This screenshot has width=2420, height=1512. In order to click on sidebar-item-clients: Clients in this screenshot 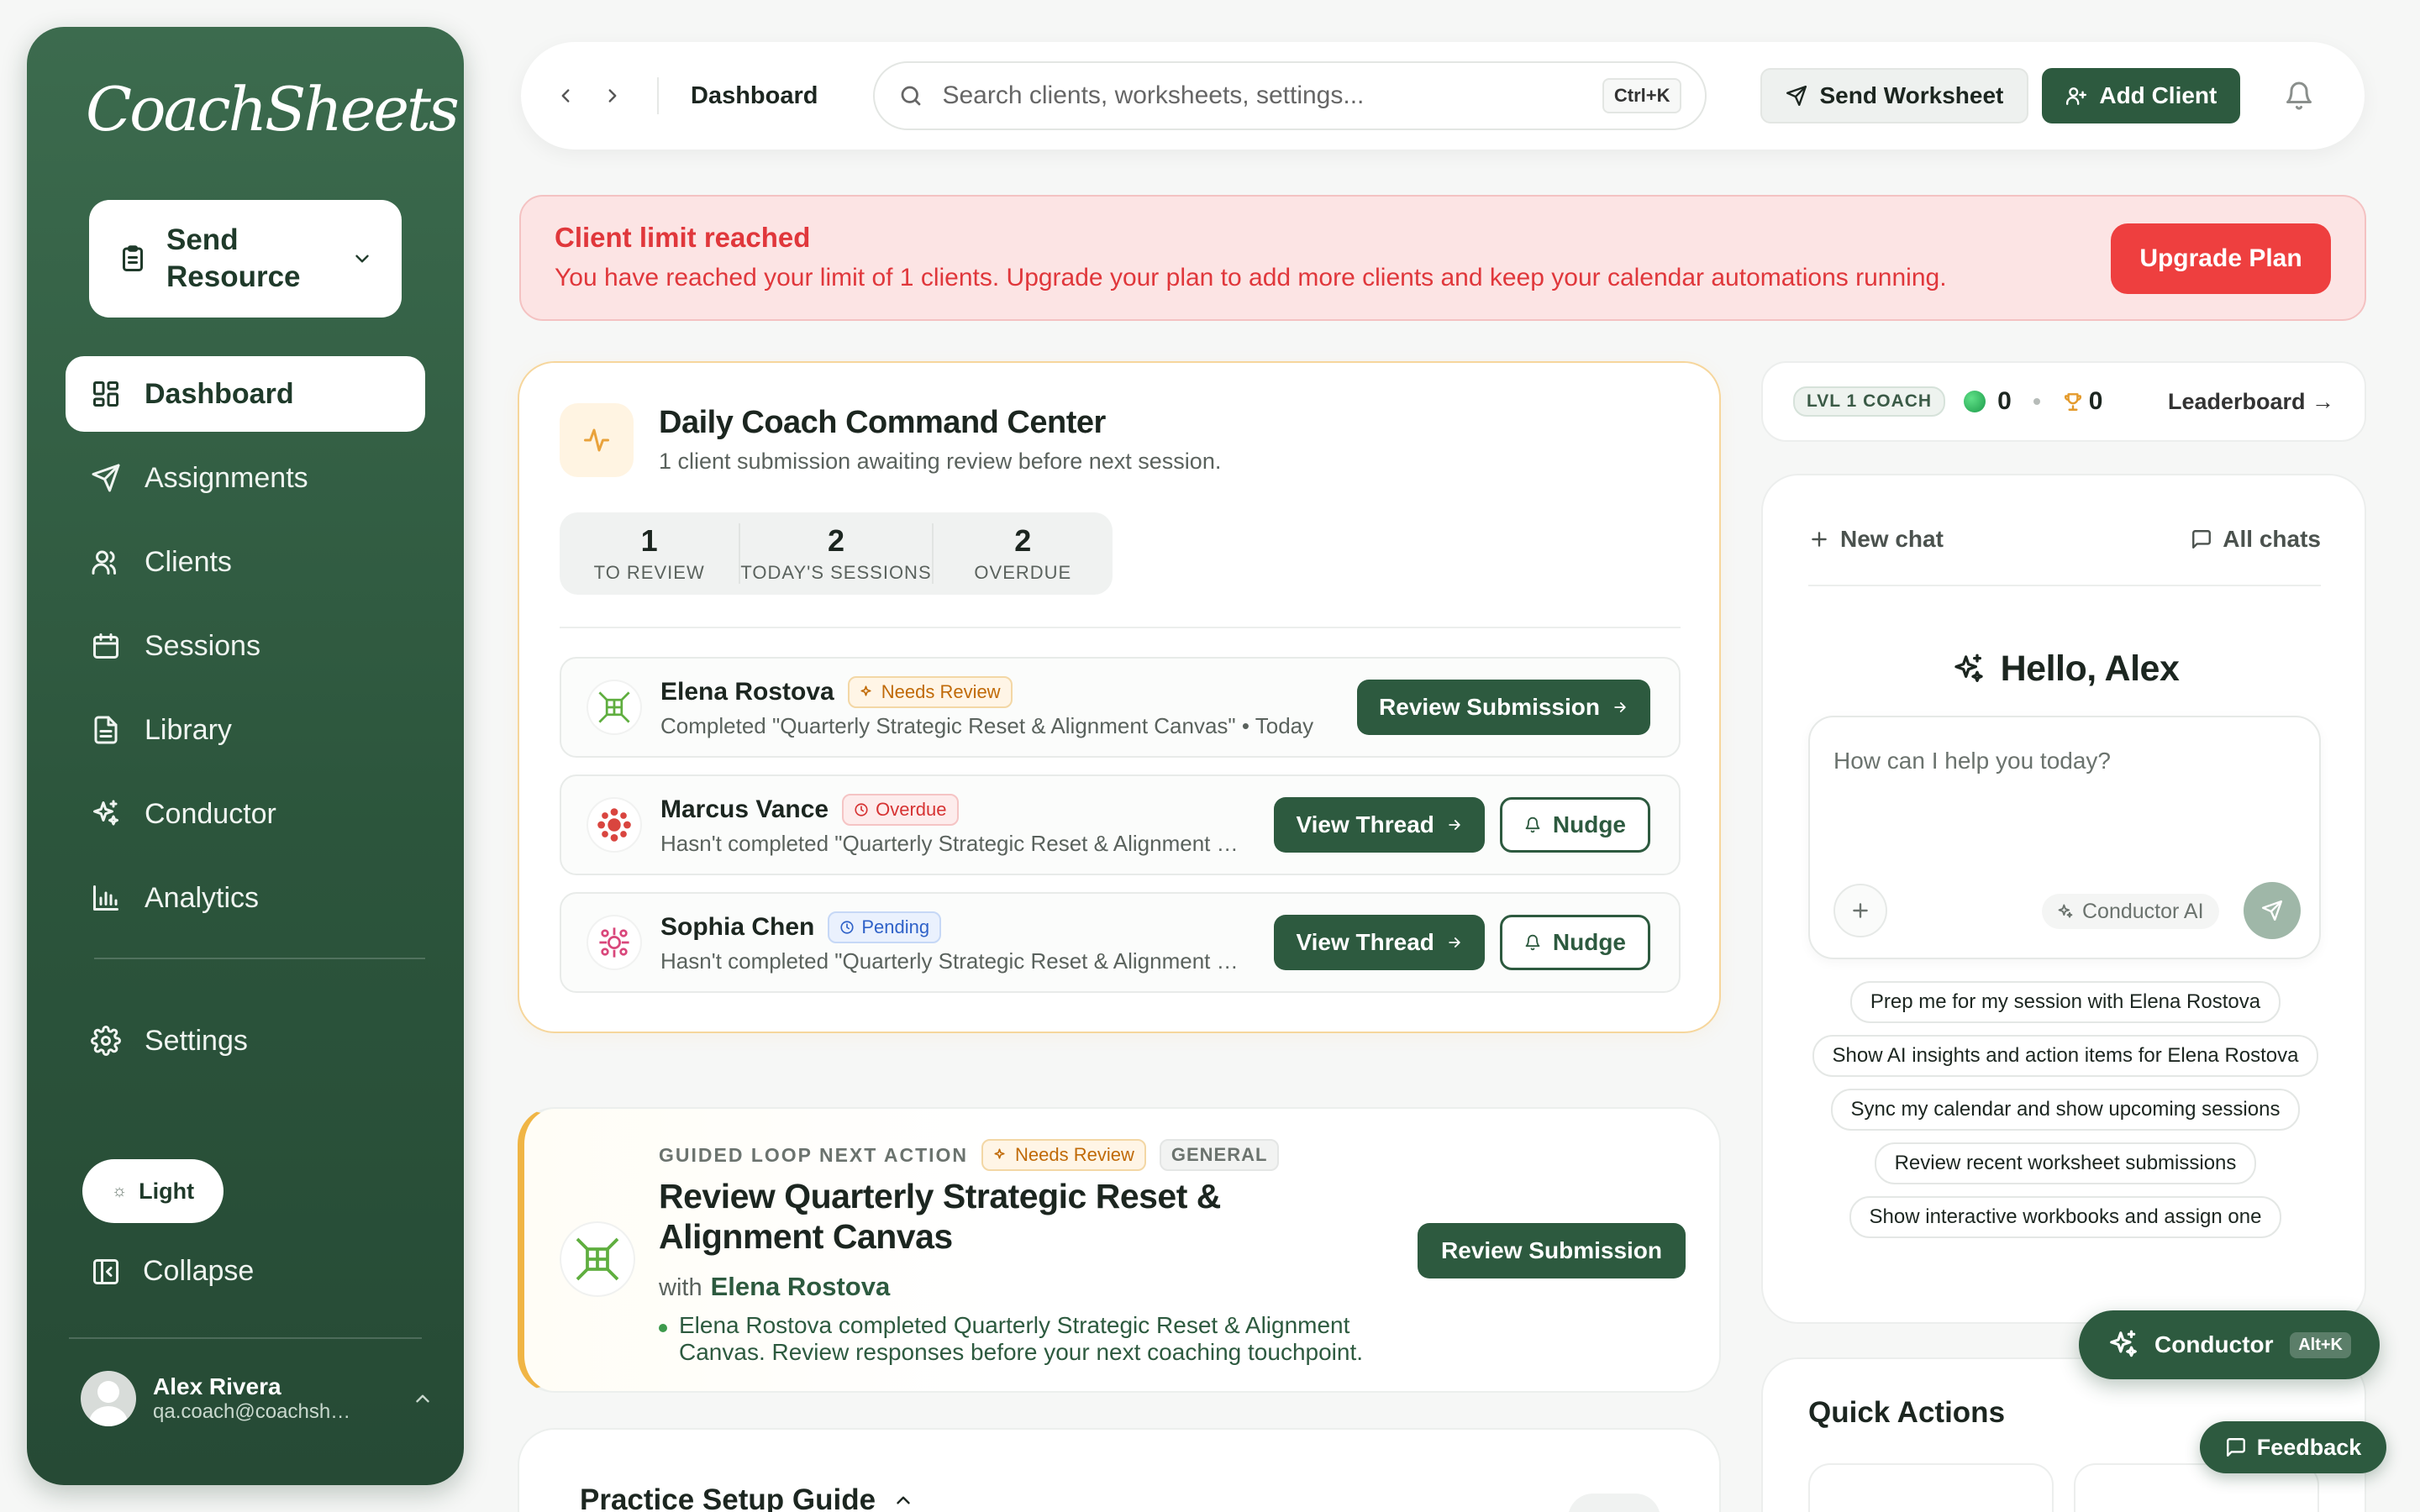, I will do `click(246, 562)`.